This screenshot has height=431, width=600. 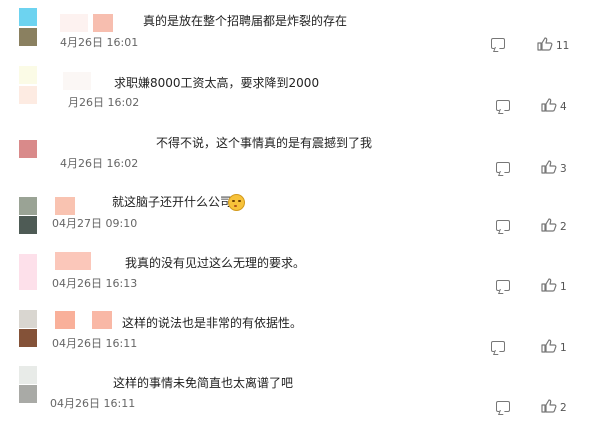 What do you see at coordinates (563, 107) in the screenshot?
I see `like-count: 4` at bounding box center [563, 107].